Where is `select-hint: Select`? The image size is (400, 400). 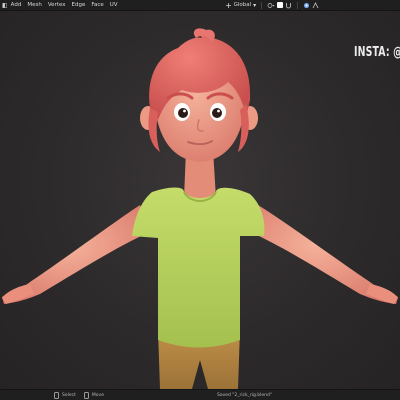
select-hint: Select is located at coordinates (69, 395).